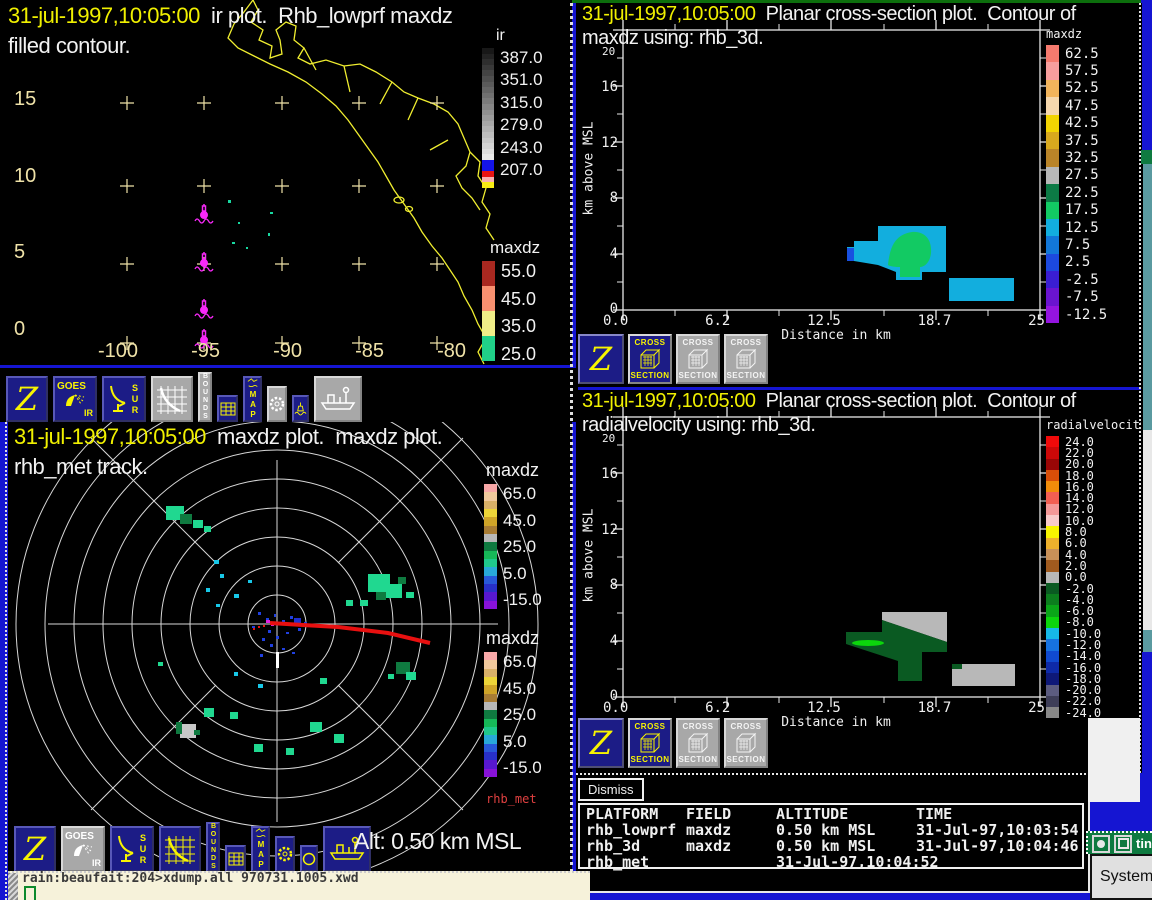  I want to click on colorbar-row: 10.0, so click(1093, 521).